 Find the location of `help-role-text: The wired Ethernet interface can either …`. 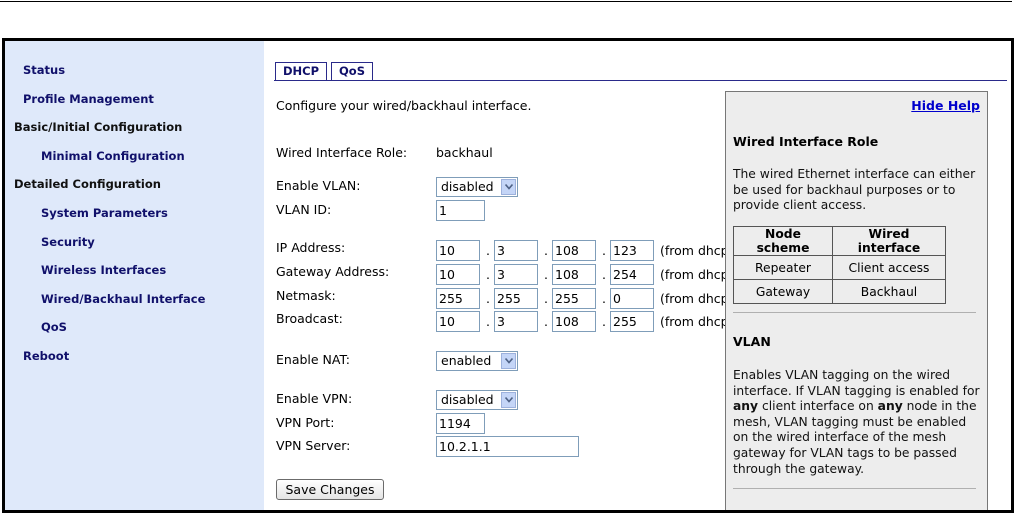

help-role-text: The wired Ethernet interface can either … is located at coordinates (854, 190).